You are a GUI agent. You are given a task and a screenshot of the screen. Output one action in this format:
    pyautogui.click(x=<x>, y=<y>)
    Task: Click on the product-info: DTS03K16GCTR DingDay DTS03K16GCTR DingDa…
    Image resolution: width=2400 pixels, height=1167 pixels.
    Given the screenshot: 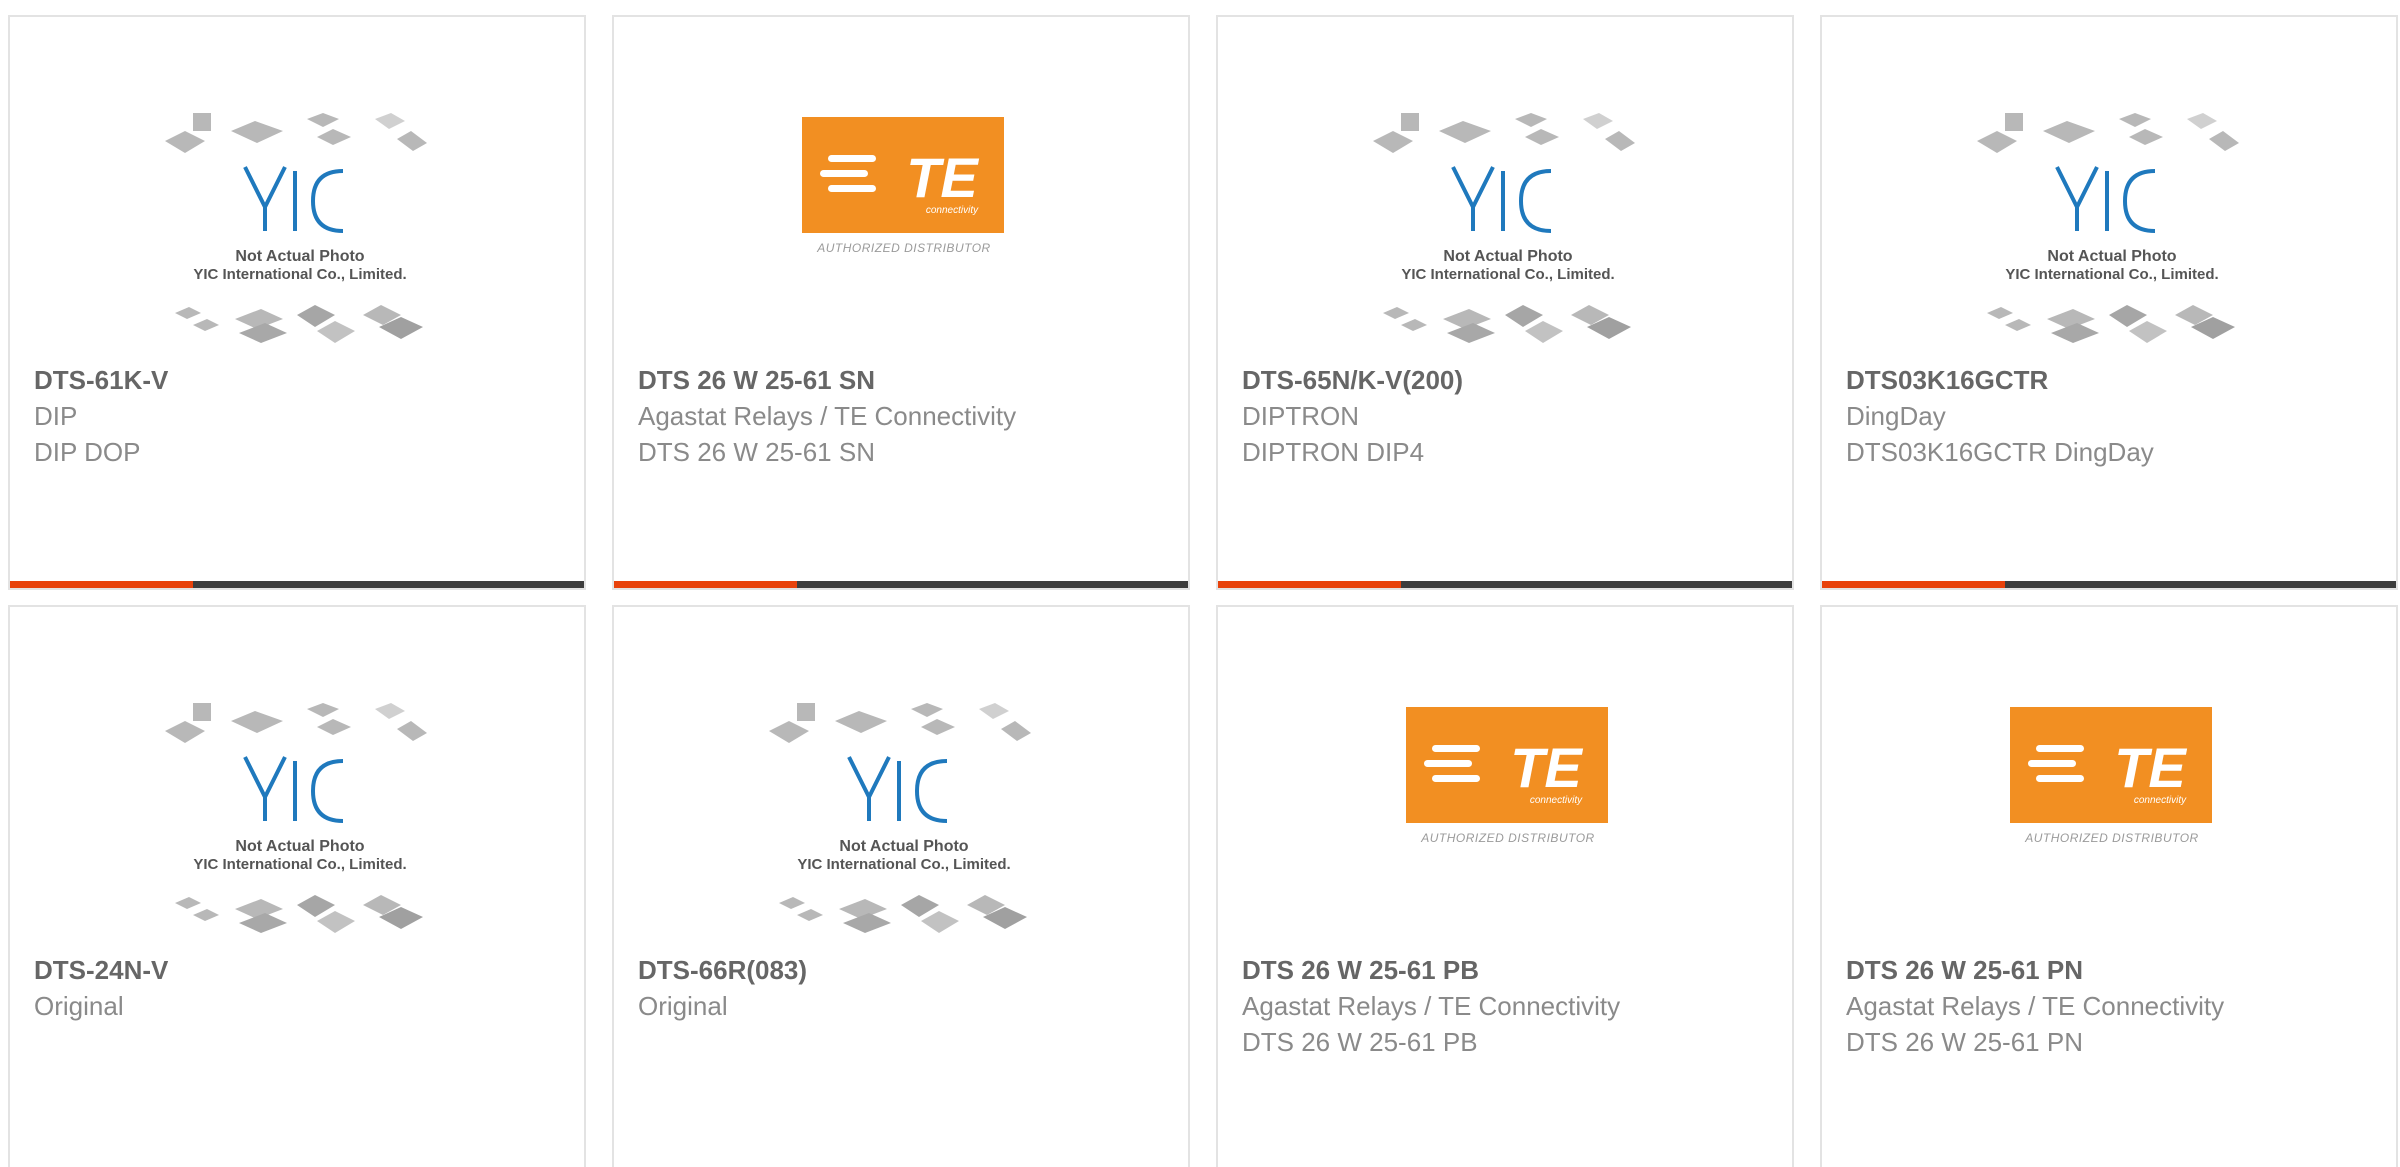 What is the action you would take?
    pyautogui.click(x=2116, y=416)
    